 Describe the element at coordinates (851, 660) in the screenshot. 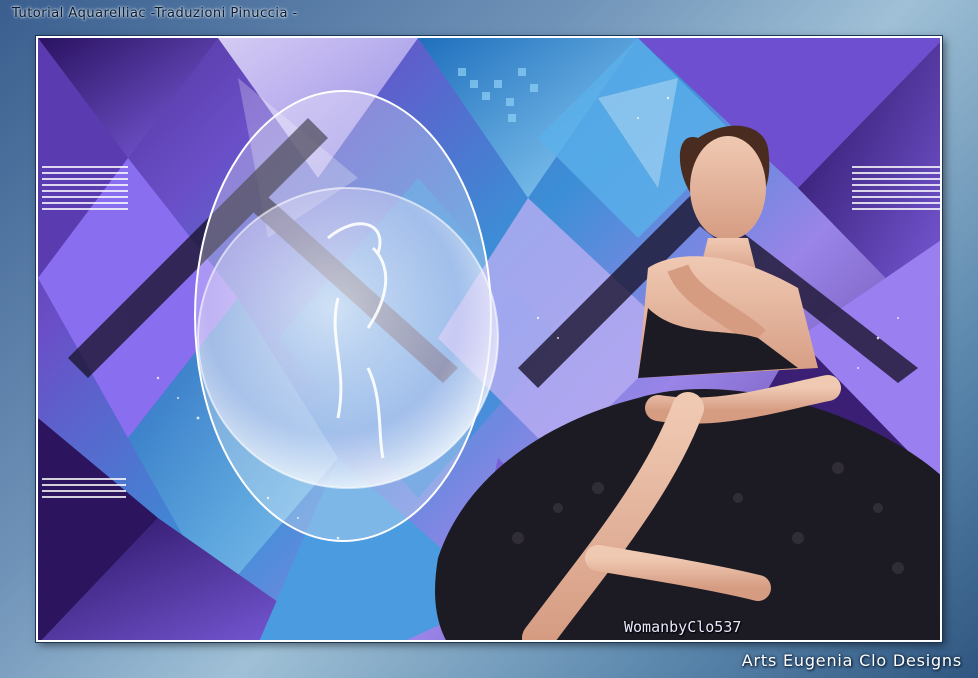

I see `credit-text: Arts Eugenia Clo Designs` at that location.